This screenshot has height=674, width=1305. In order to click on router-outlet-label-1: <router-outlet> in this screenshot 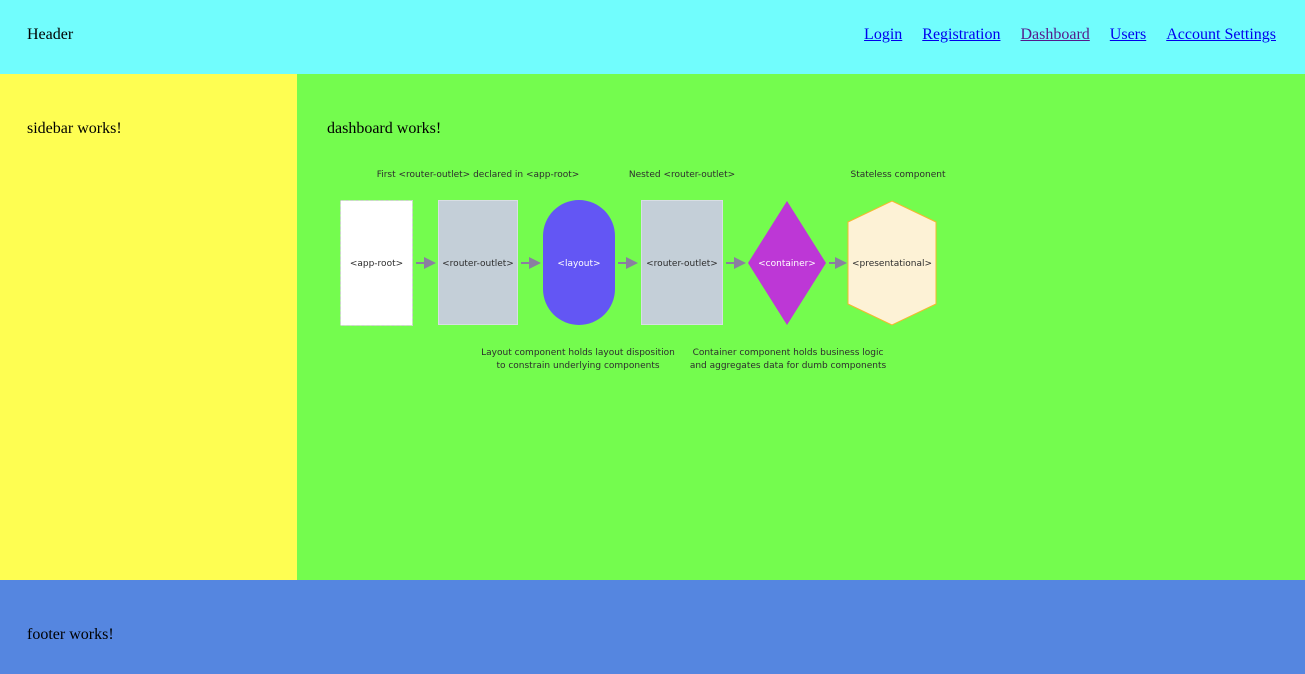, I will do `click(478, 264)`.